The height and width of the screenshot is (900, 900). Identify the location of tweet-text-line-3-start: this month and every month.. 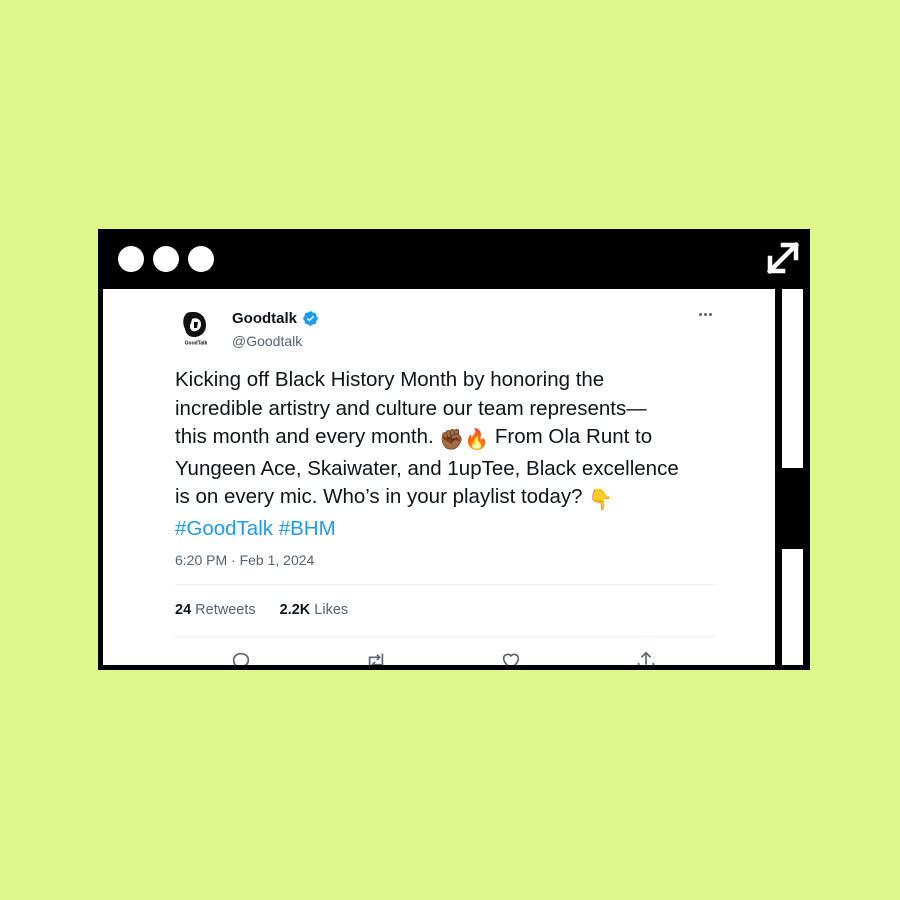
(304, 436).